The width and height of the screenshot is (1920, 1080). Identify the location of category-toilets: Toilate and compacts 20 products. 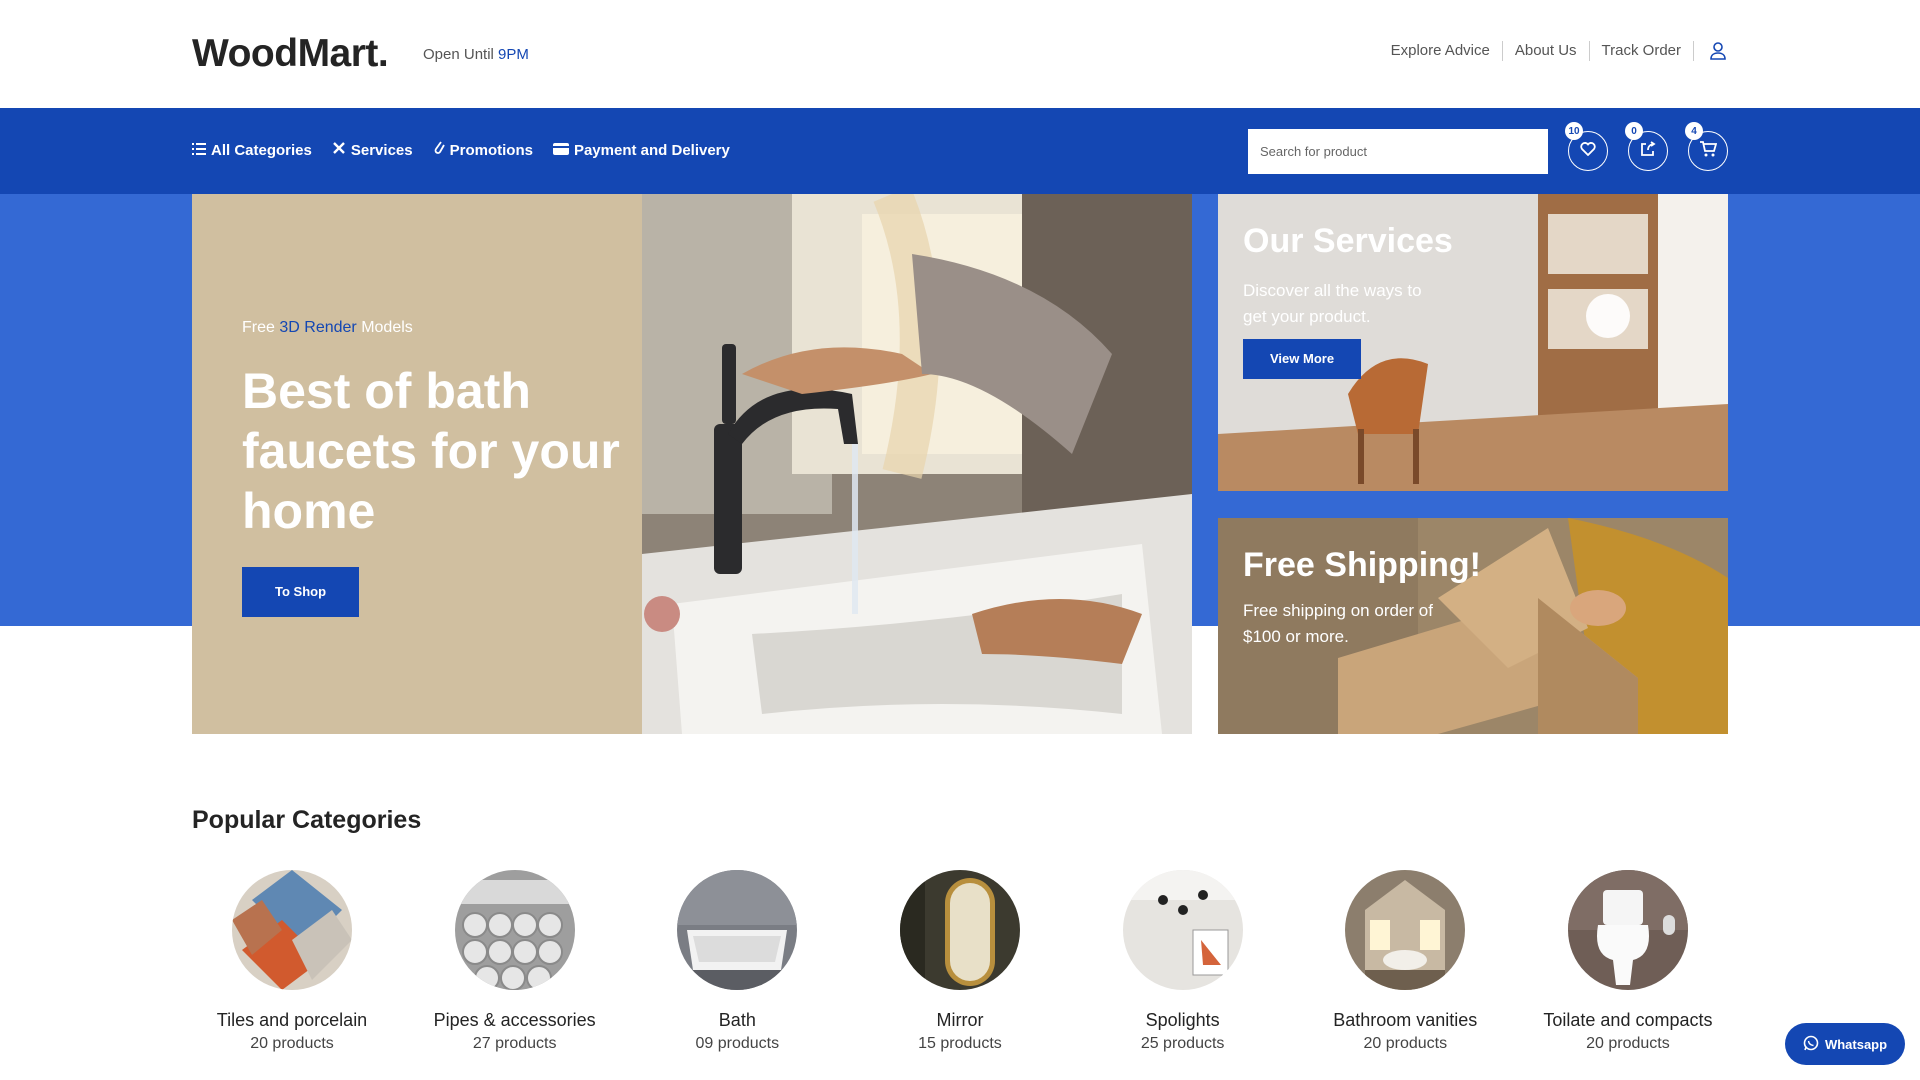
(1628, 961).